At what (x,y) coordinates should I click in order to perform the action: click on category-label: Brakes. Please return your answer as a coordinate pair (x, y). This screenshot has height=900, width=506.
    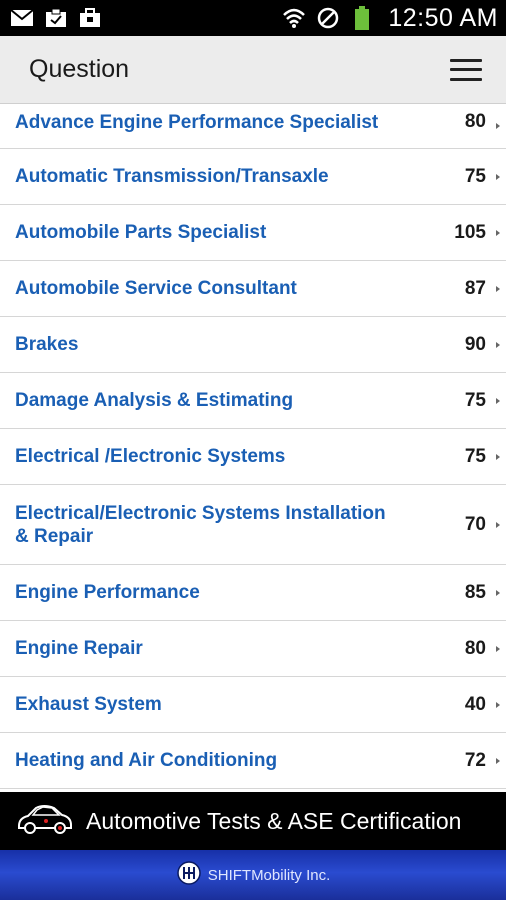
    Looking at the image, I should click on (47, 344).